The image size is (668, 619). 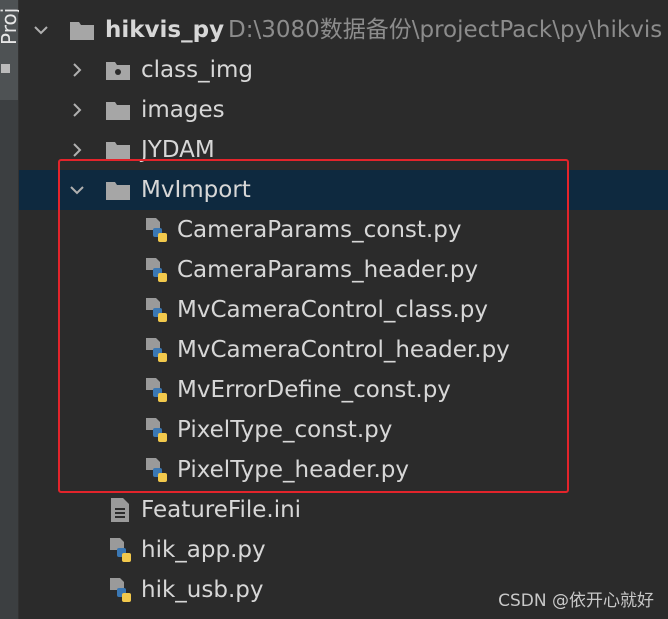 What do you see at coordinates (293, 470) in the screenshot?
I see `tree-item-label: PixelType_header.py` at bounding box center [293, 470].